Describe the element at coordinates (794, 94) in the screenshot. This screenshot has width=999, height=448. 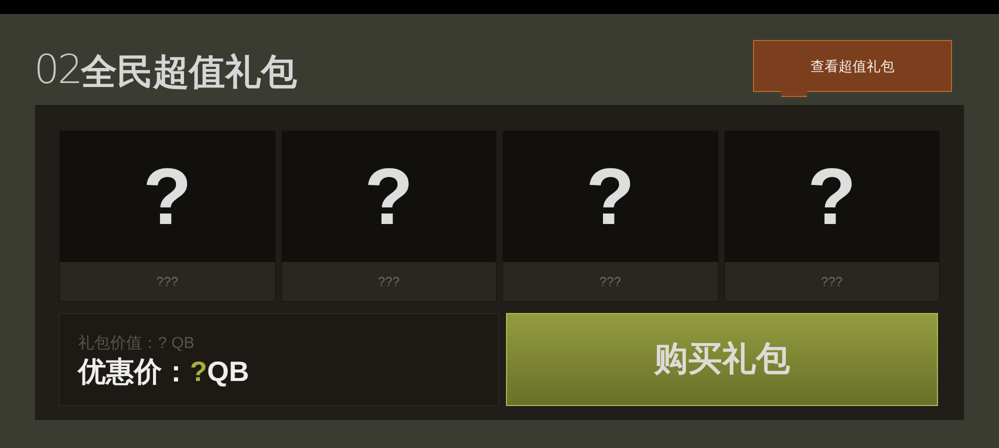
I see `button-pointer` at that location.